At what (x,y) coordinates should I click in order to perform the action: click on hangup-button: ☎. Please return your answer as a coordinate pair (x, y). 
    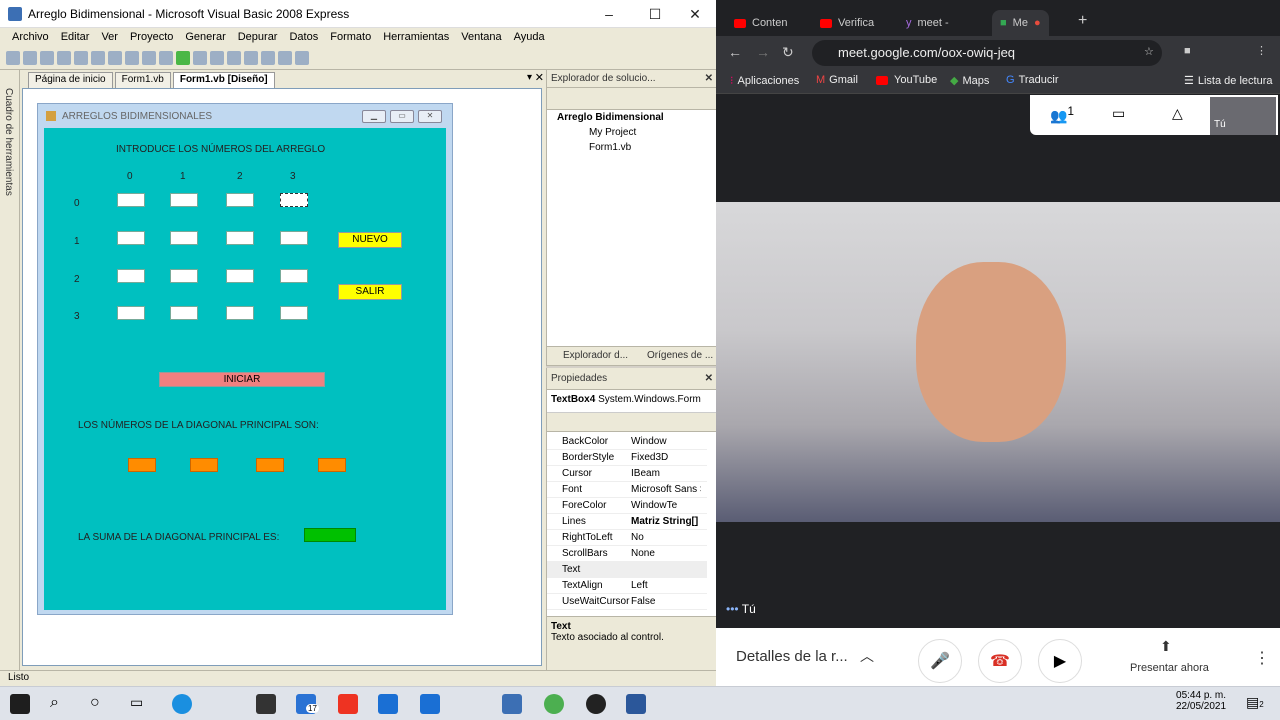
    Looking at the image, I should click on (1000, 661).